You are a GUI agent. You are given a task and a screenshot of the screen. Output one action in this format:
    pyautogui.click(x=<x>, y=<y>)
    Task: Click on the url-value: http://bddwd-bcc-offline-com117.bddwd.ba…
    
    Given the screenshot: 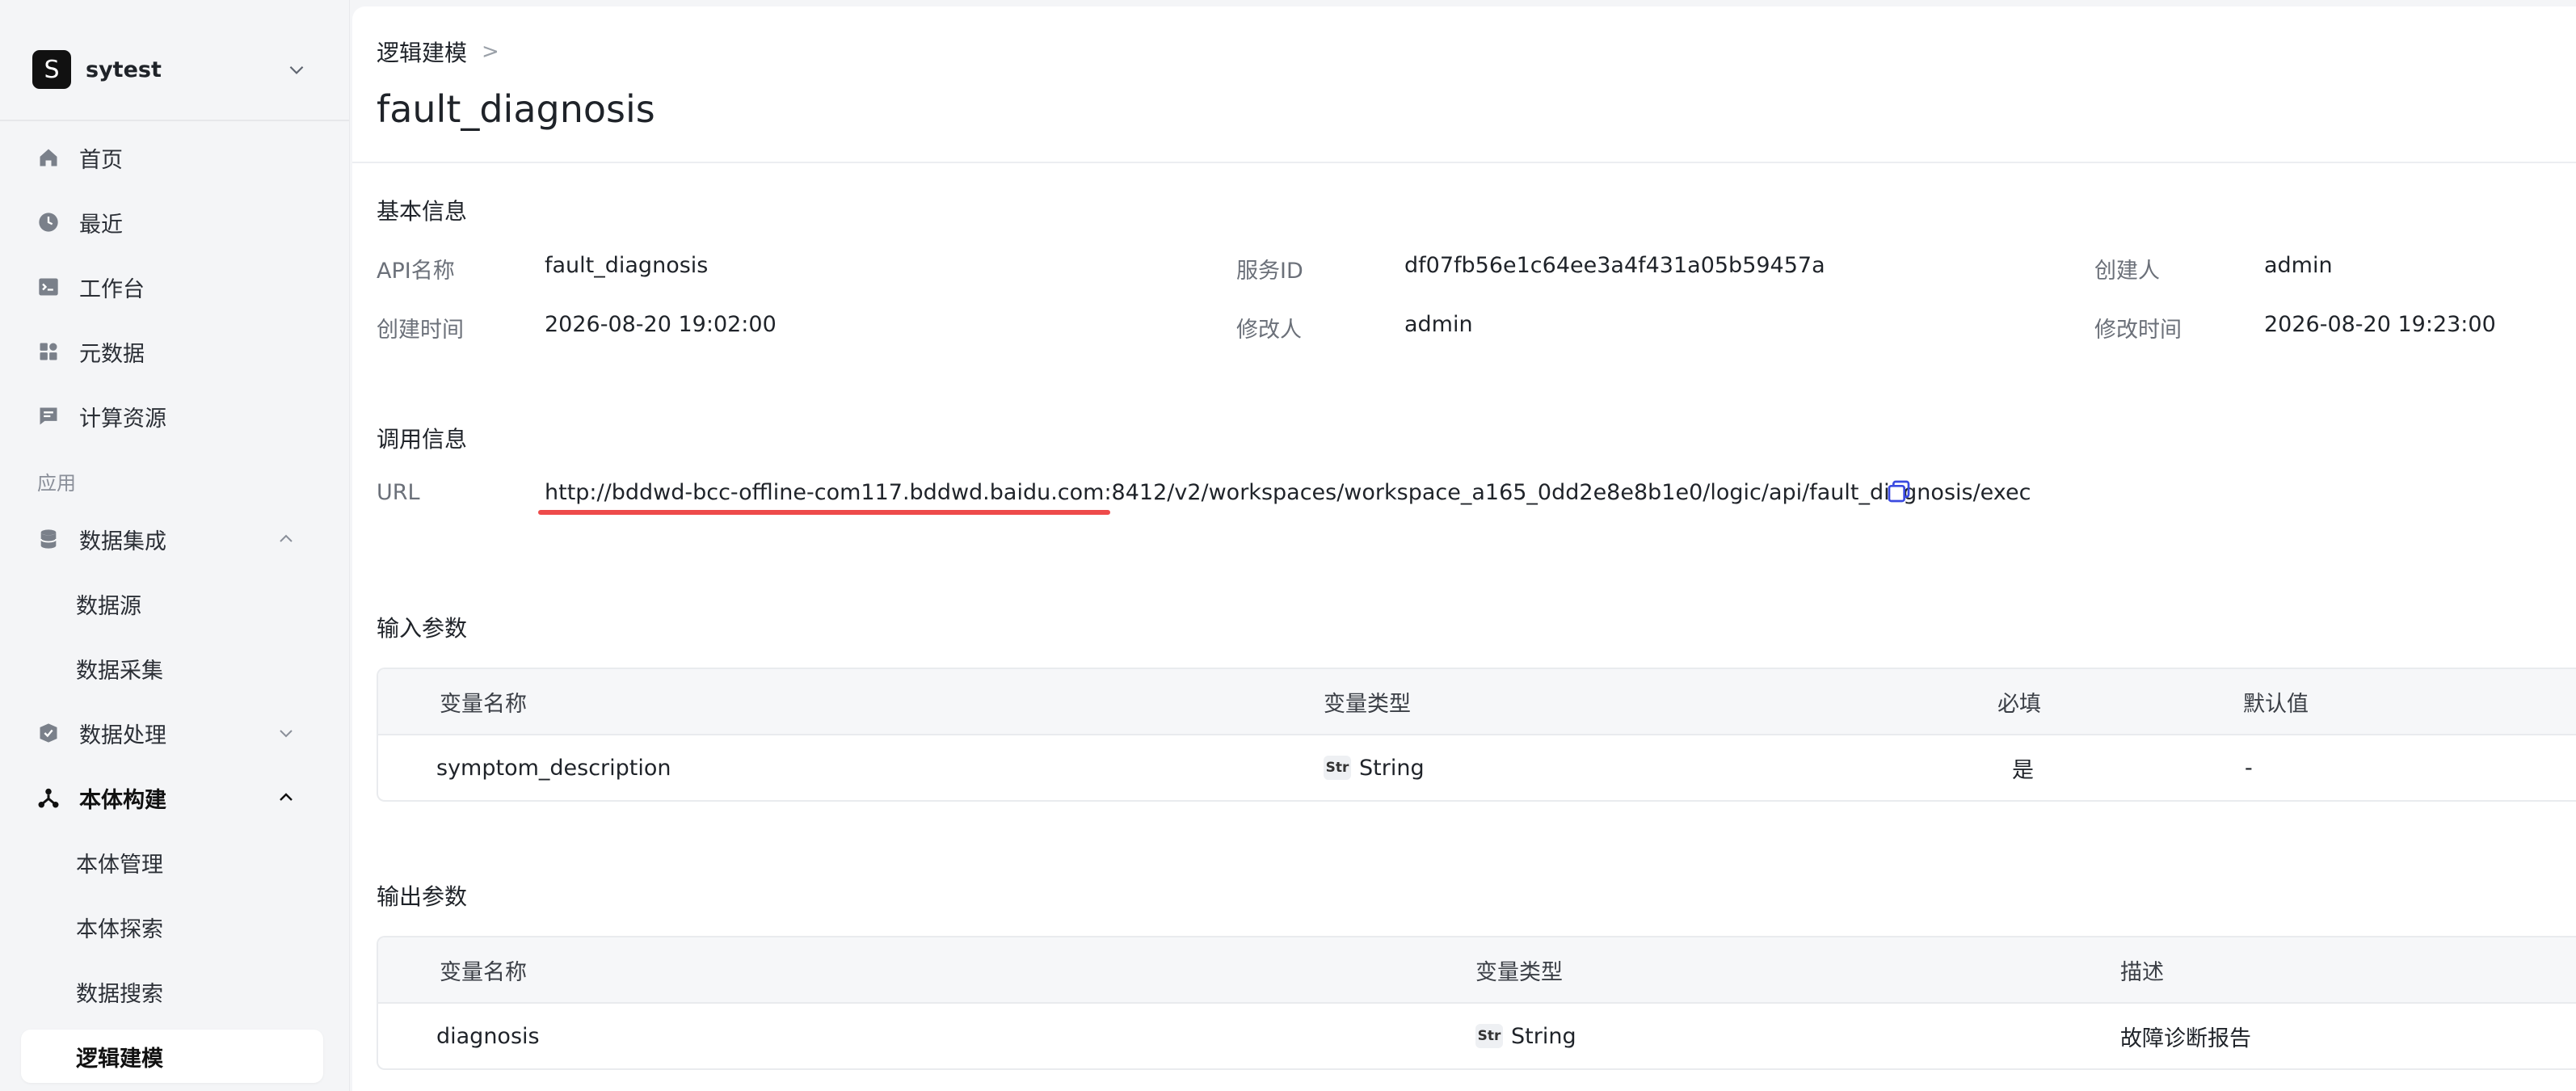 What is the action you would take?
    pyautogui.click(x=1288, y=493)
    